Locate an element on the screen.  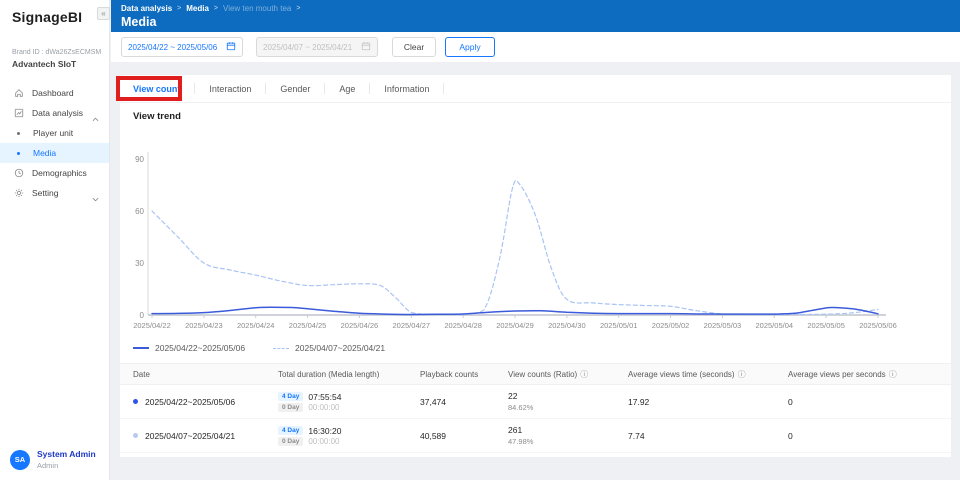
date-range-input-primary: 2025/04/22 ~ 2025/05/06 is located at coordinates (182, 47).